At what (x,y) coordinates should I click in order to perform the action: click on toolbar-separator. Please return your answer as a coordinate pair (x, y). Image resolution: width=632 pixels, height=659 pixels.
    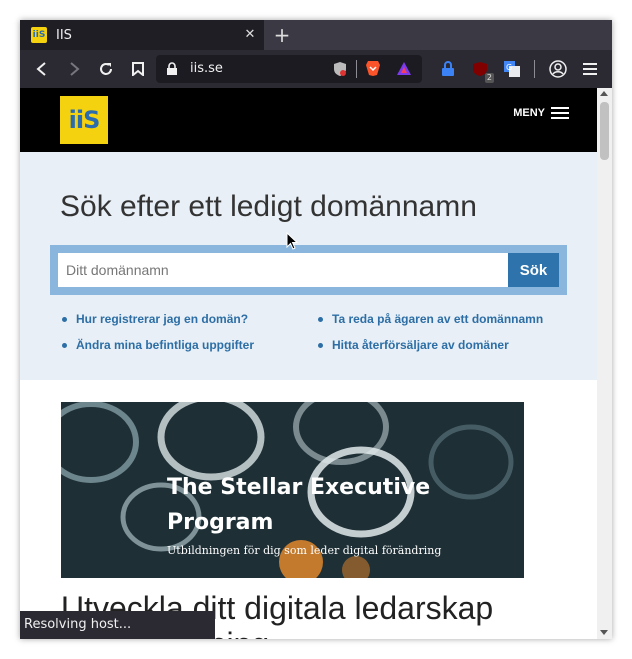
    Looking at the image, I should click on (534, 69).